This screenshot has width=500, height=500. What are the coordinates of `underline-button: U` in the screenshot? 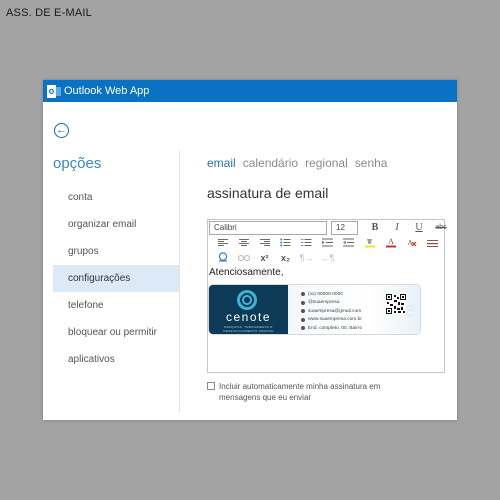 It's located at (419, 227).